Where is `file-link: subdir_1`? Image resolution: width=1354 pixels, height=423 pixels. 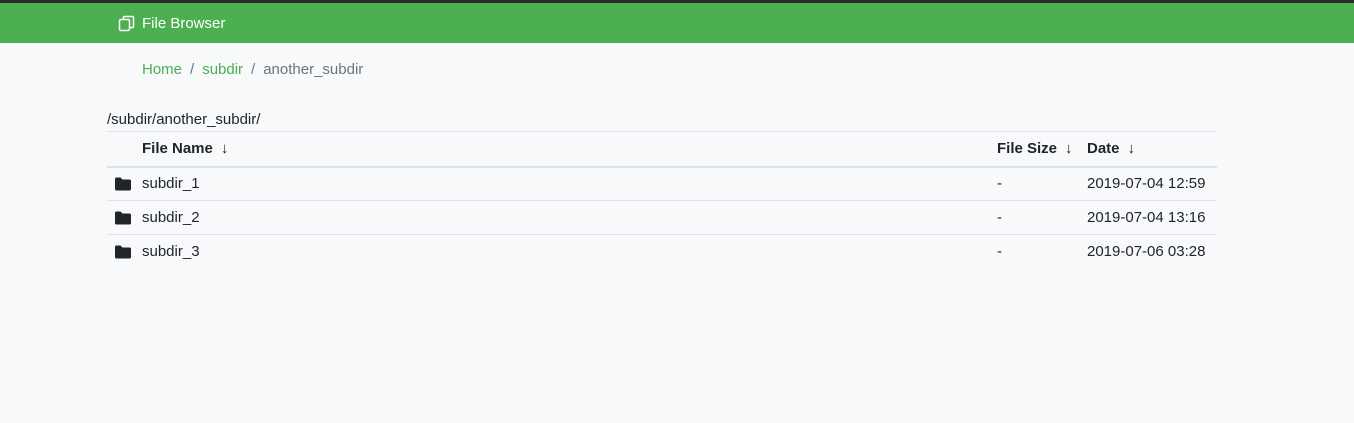
file-link: subdir_1 is located at coordinates (171, 183).